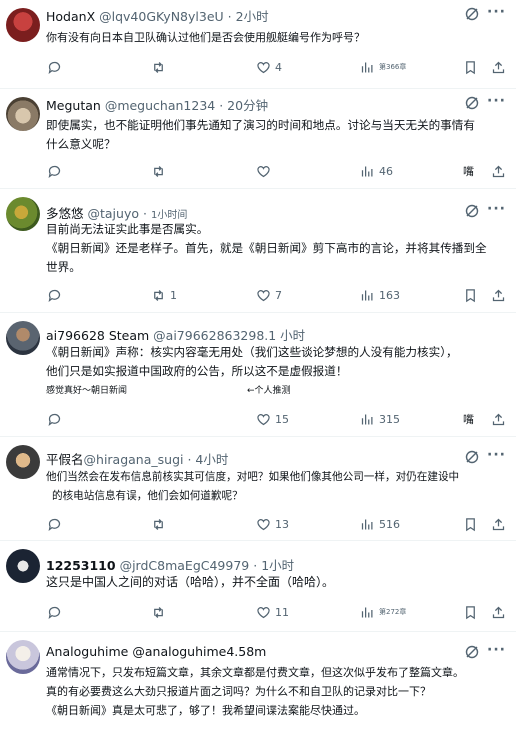 The height and width of the screenshot is (730, 516). I want to click on display-name: 12253110, so click(81, 565).